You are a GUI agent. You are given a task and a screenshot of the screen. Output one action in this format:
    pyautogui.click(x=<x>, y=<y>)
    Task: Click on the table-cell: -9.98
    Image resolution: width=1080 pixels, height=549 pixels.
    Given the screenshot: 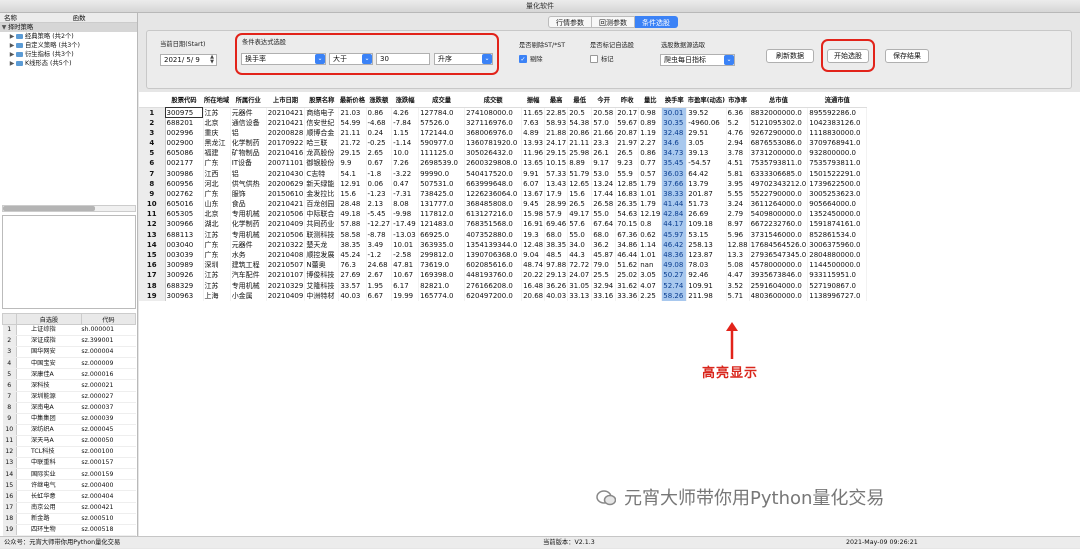 What is the action you would take?
    pyautogui.click(x=405, y=214)
    